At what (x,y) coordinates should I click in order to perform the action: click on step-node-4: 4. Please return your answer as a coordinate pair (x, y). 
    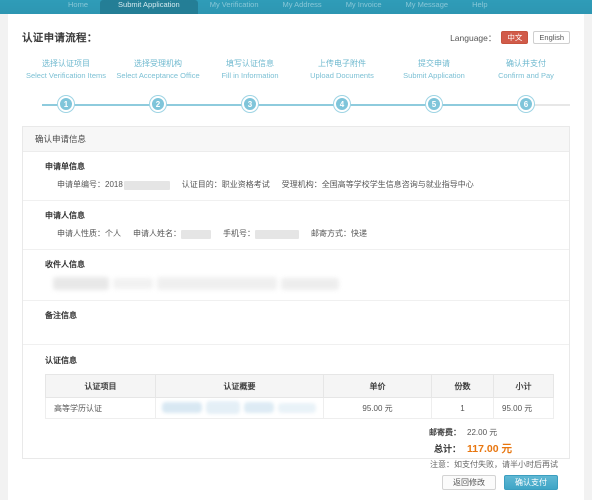
    Looking at the image, I should click on (342, 104).